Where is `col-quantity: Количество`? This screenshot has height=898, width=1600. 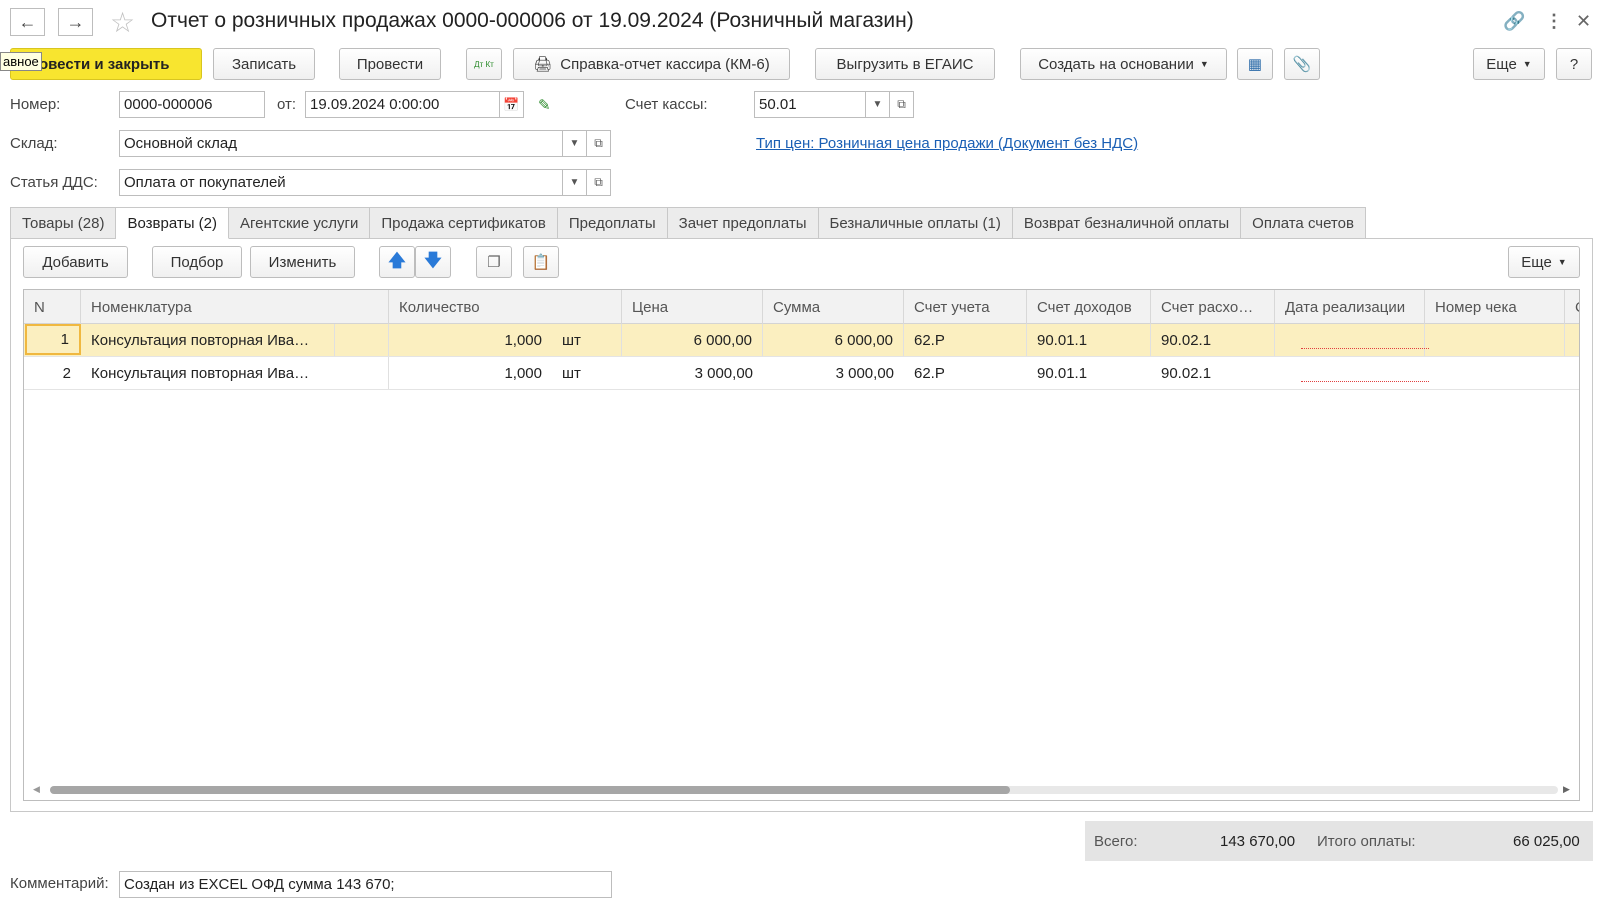
col-quantity: Количество is located at coordinates (505, 307).